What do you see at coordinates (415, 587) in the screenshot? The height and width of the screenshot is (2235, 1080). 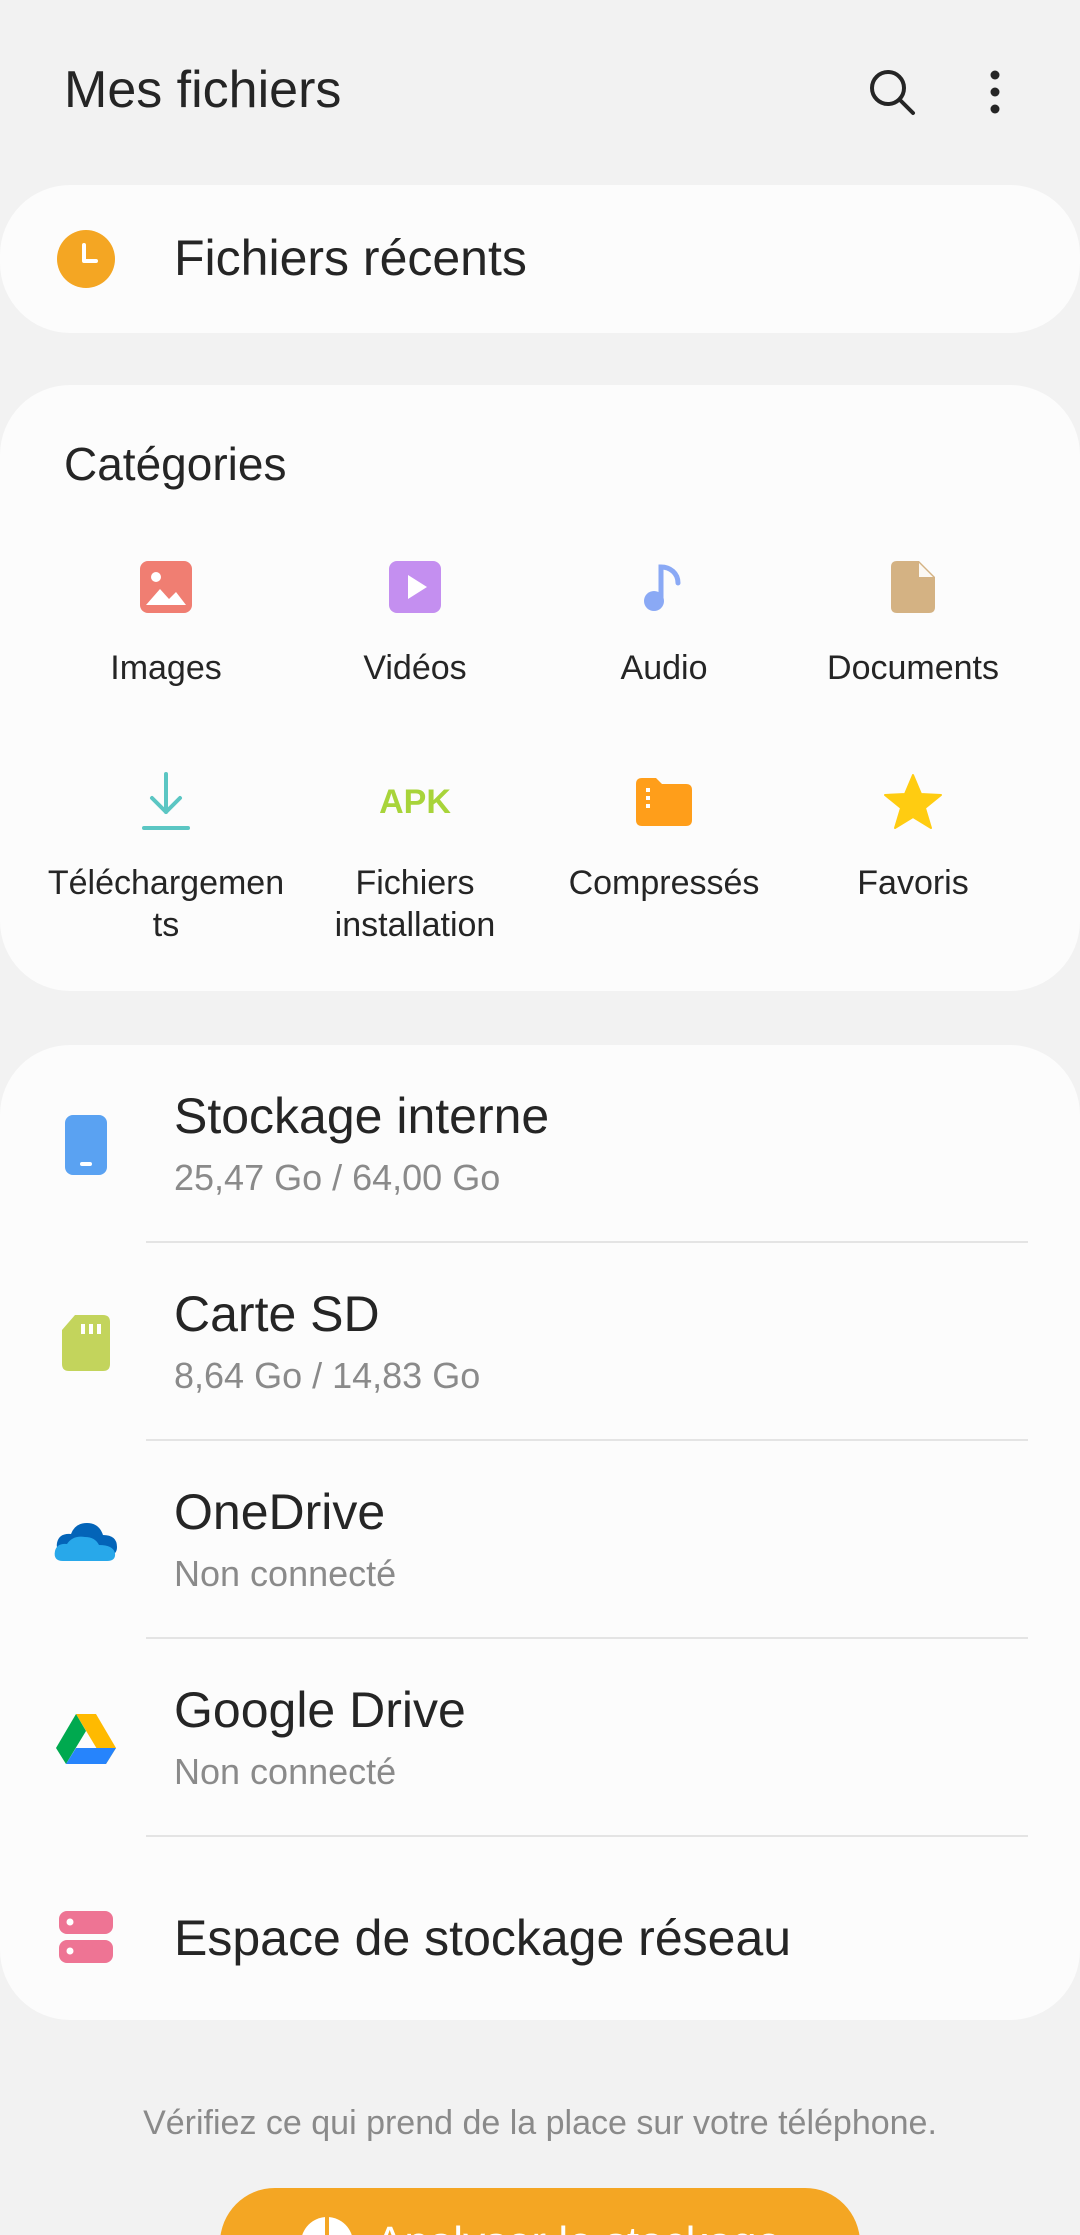 I see `video-icon` at bounding box center [415, 587].